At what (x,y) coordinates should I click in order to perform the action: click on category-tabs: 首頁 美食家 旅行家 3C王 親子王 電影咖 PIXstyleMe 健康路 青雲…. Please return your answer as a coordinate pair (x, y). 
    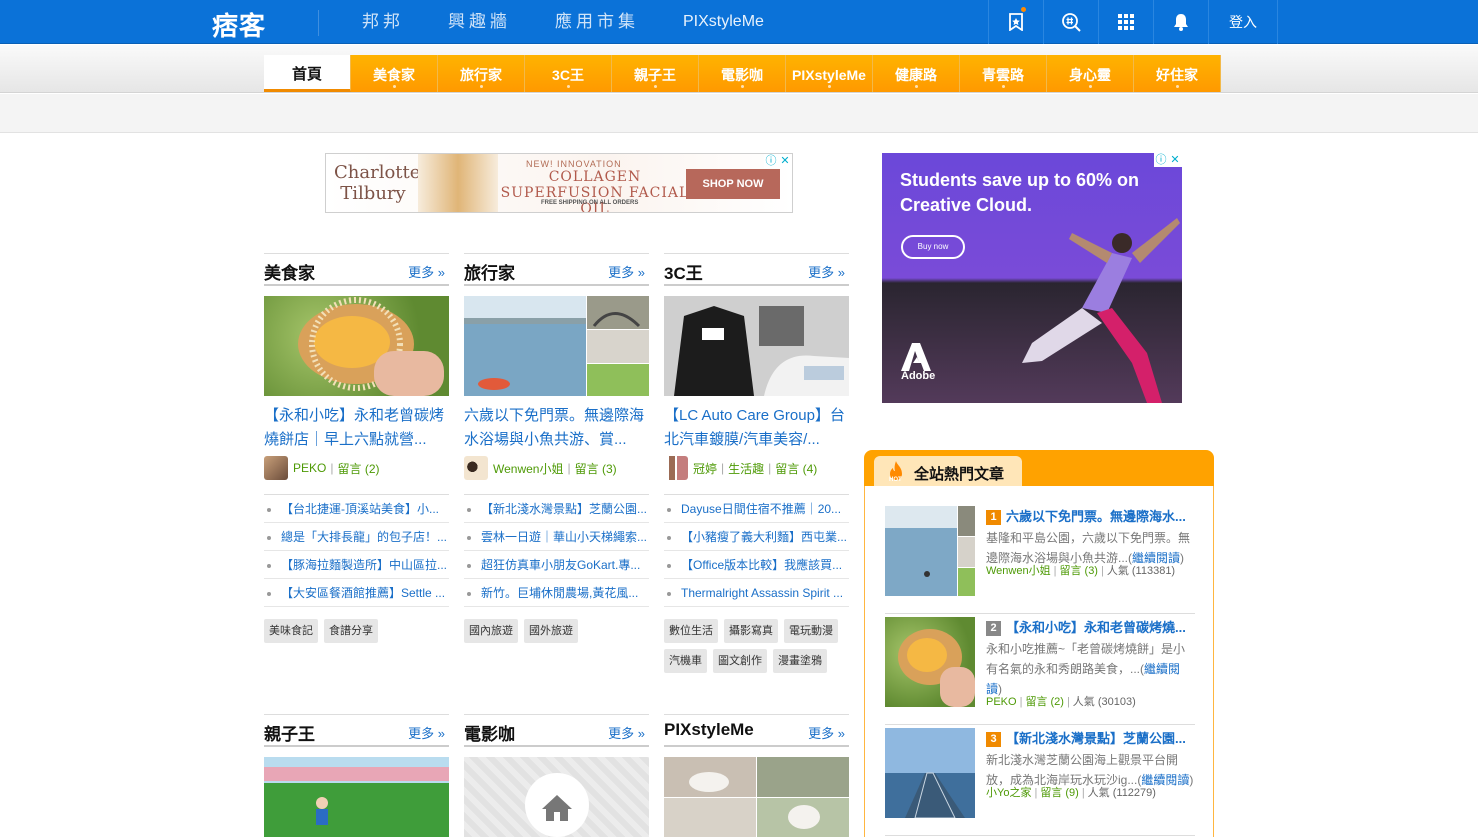
    Looking at the image, I should click on (742, 73).